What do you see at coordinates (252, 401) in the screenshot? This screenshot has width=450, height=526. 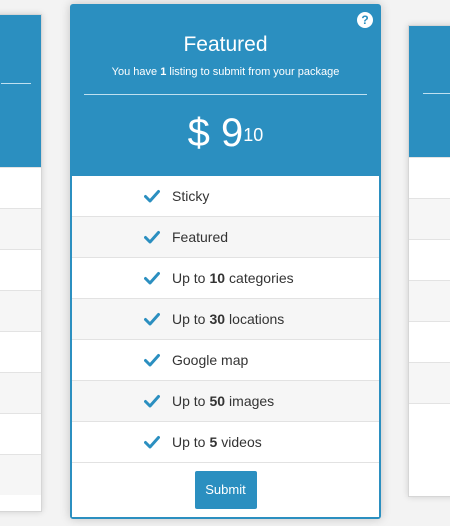 I see `feature-post: images` at bounding box center [252, 401].